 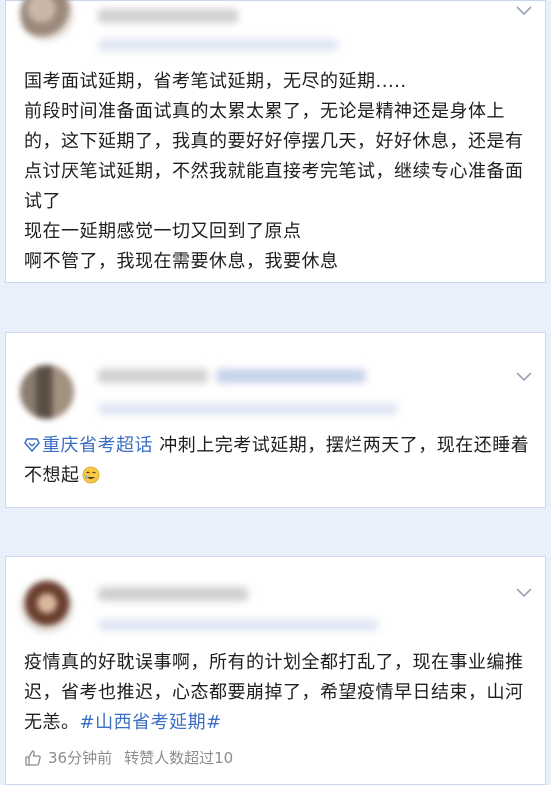 What do you see at coordinates (179, 758) in the screenshot?
I see `repost-stat: 转赞人数超过10` at bounding box center [179, 758].